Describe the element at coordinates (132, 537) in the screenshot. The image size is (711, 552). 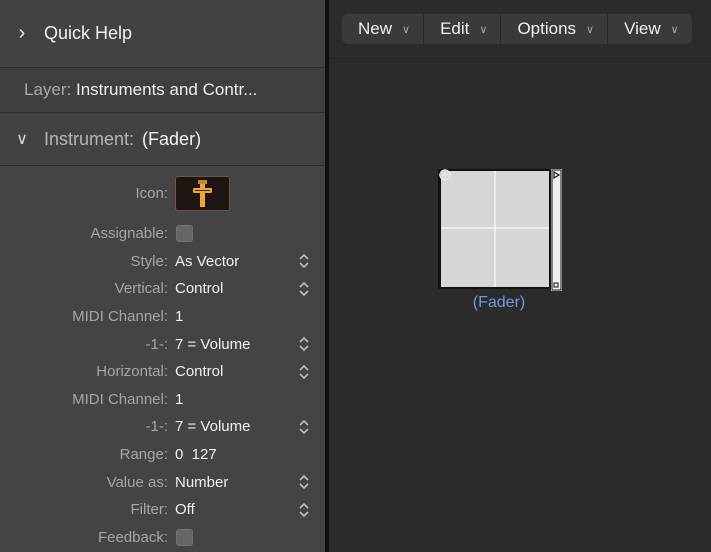
I see `feedback-label: Feedback:` at that location.